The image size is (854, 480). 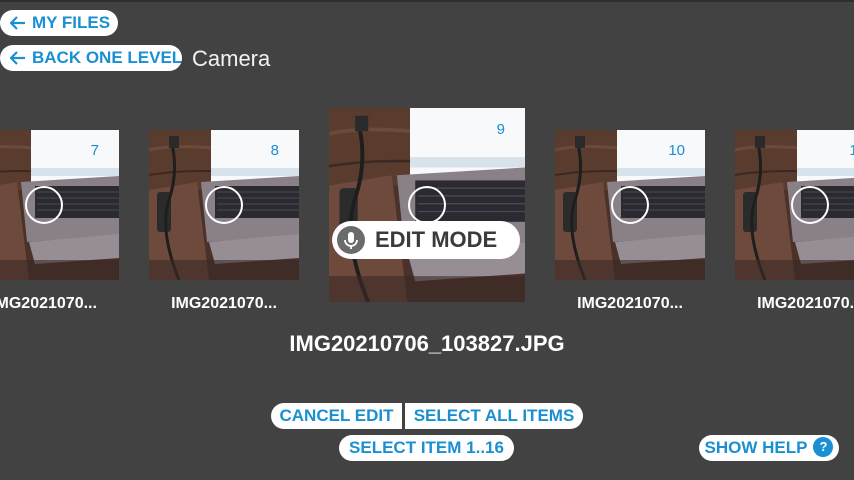 I want to click on show-help-button: SHOW HELP?, so click(x=769, y=448).